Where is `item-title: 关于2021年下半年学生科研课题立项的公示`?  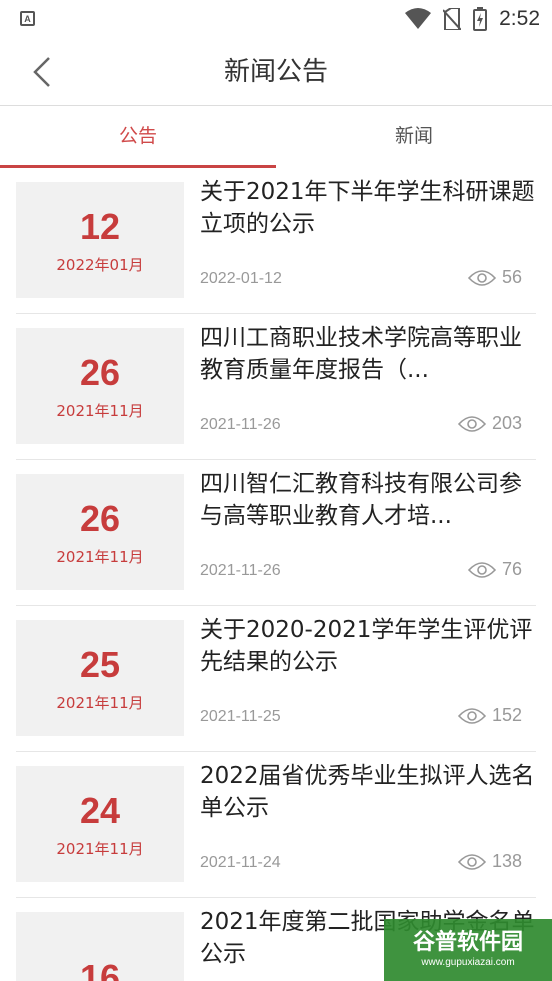
item-title: 关于2021年下半年学生科研课题立项的公示 is located at coordinates (367, 208).